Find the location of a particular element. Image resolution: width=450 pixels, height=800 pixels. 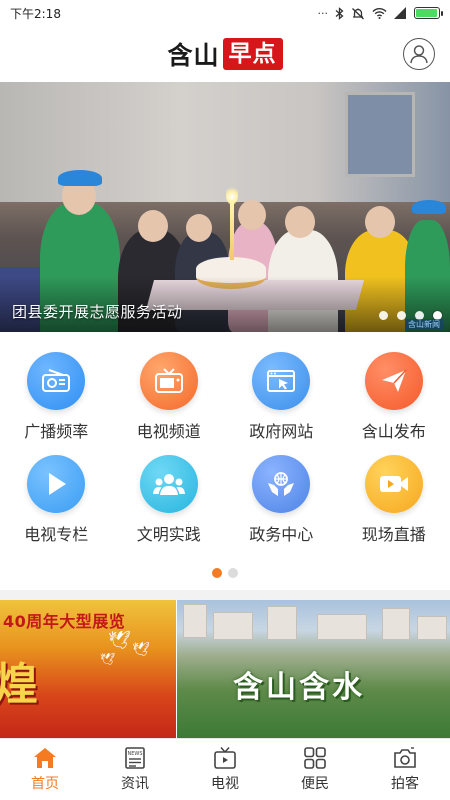

town-card: 含山含水 is located at coordinates (313, 669).